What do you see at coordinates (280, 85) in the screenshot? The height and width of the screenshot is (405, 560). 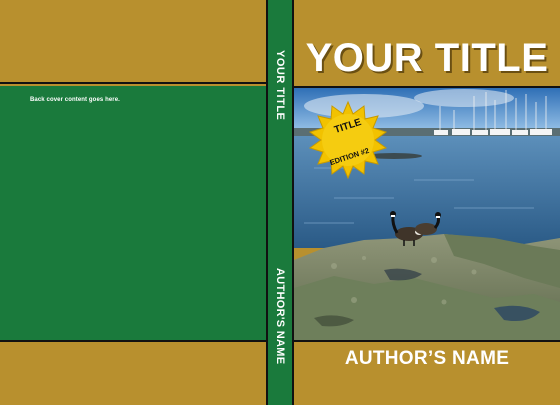 I see `spine-title: YOUR TITLE` at bounding box center [280, 85].